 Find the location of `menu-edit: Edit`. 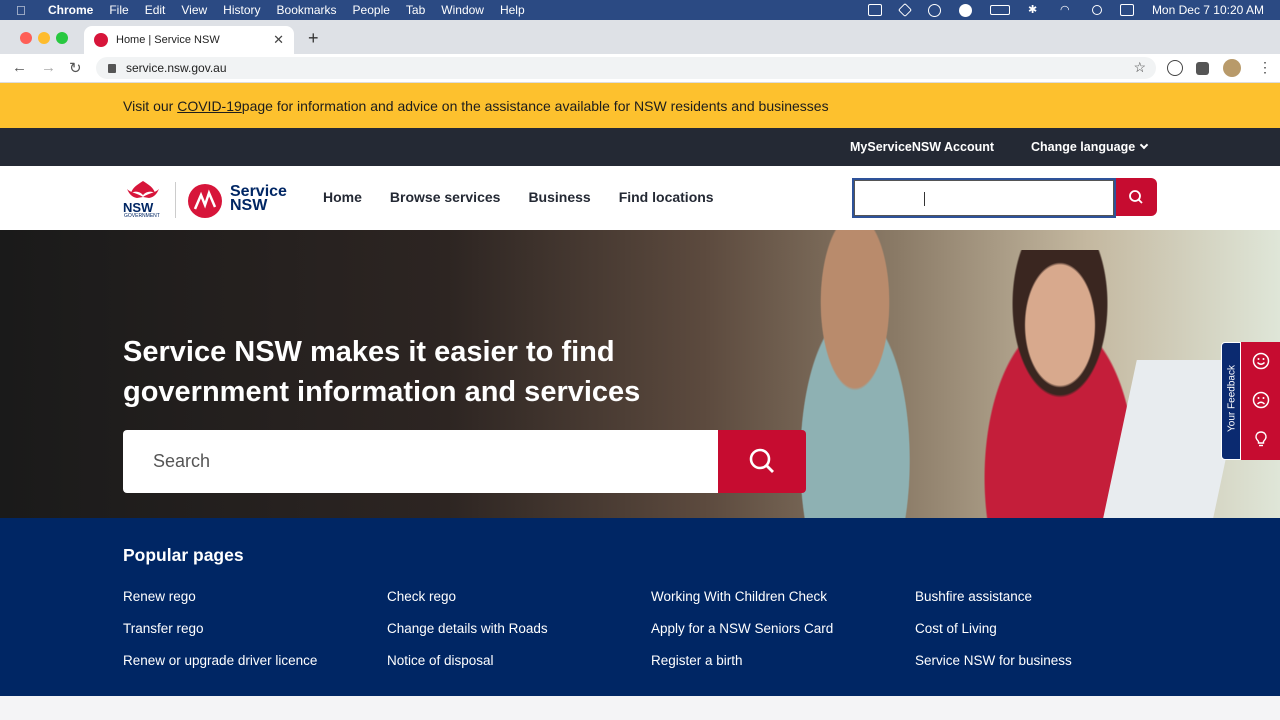

menu-edit: Edit is located at coordinates (155, 10).